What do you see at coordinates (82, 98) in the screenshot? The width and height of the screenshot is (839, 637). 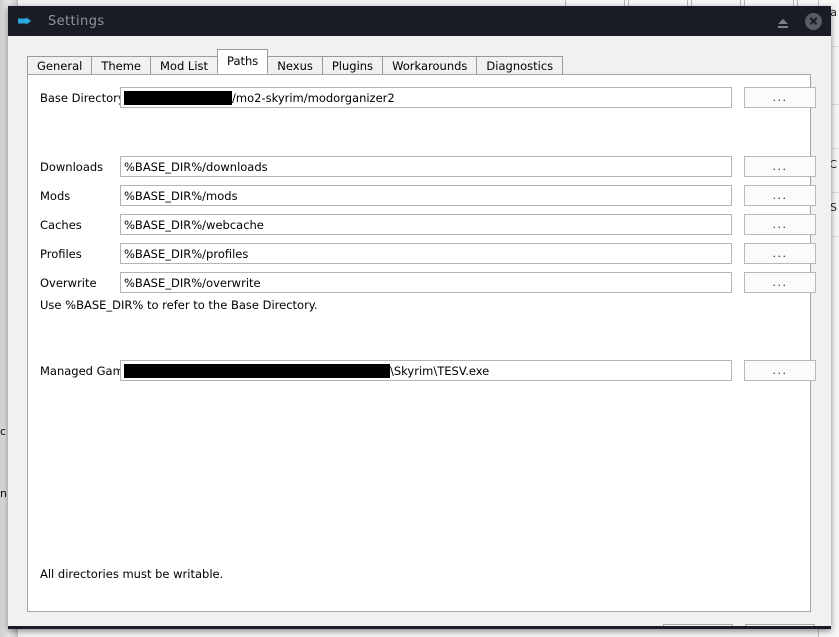 I see `base-directory-label: Base Directory` at bounding box center [82, 98].